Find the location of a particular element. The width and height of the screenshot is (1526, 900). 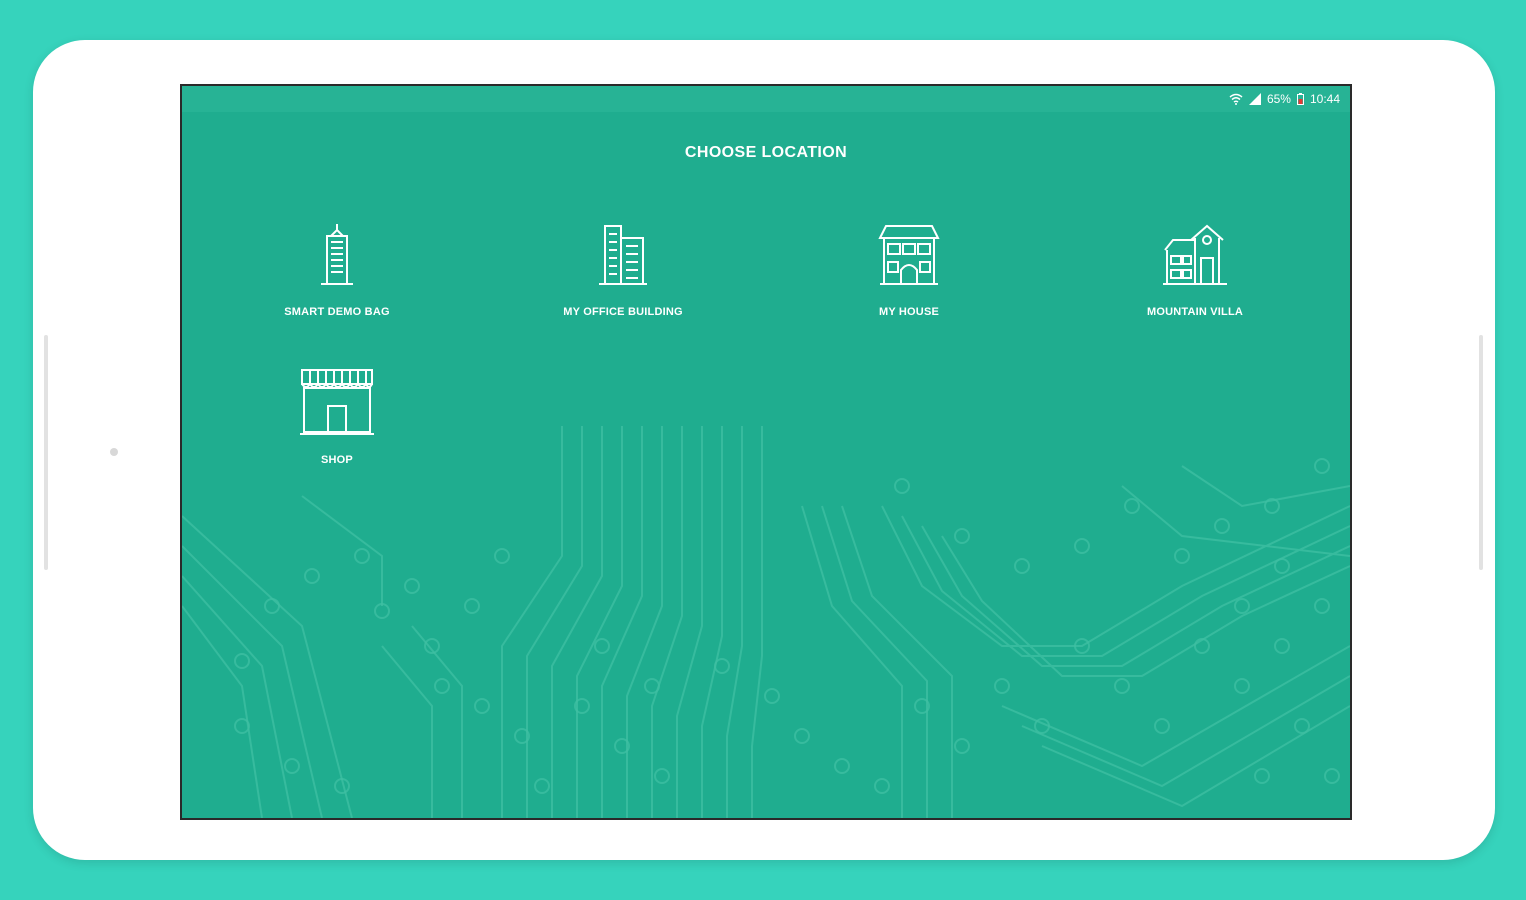

villa-icon is located at coordinates (1195, 255).